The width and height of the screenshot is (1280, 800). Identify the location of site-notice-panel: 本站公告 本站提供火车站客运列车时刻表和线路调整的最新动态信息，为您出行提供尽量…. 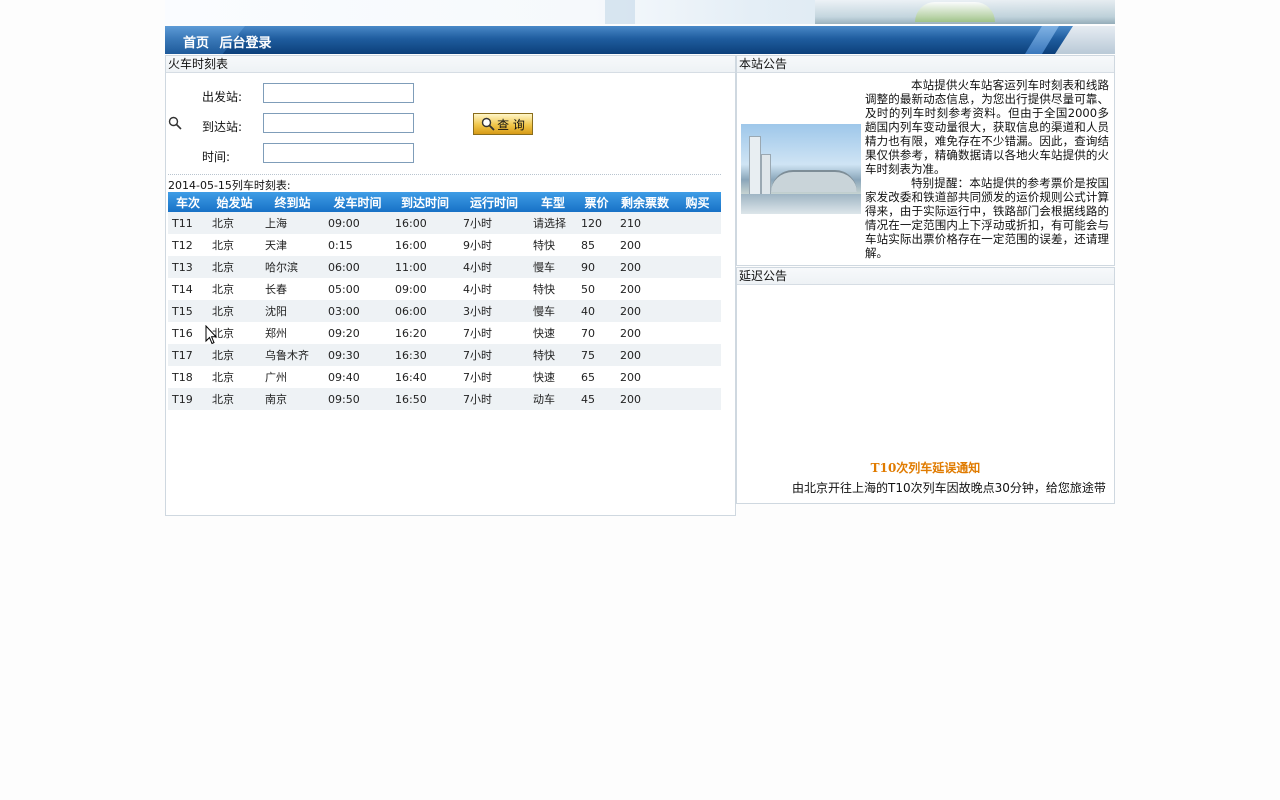
(925, 160).